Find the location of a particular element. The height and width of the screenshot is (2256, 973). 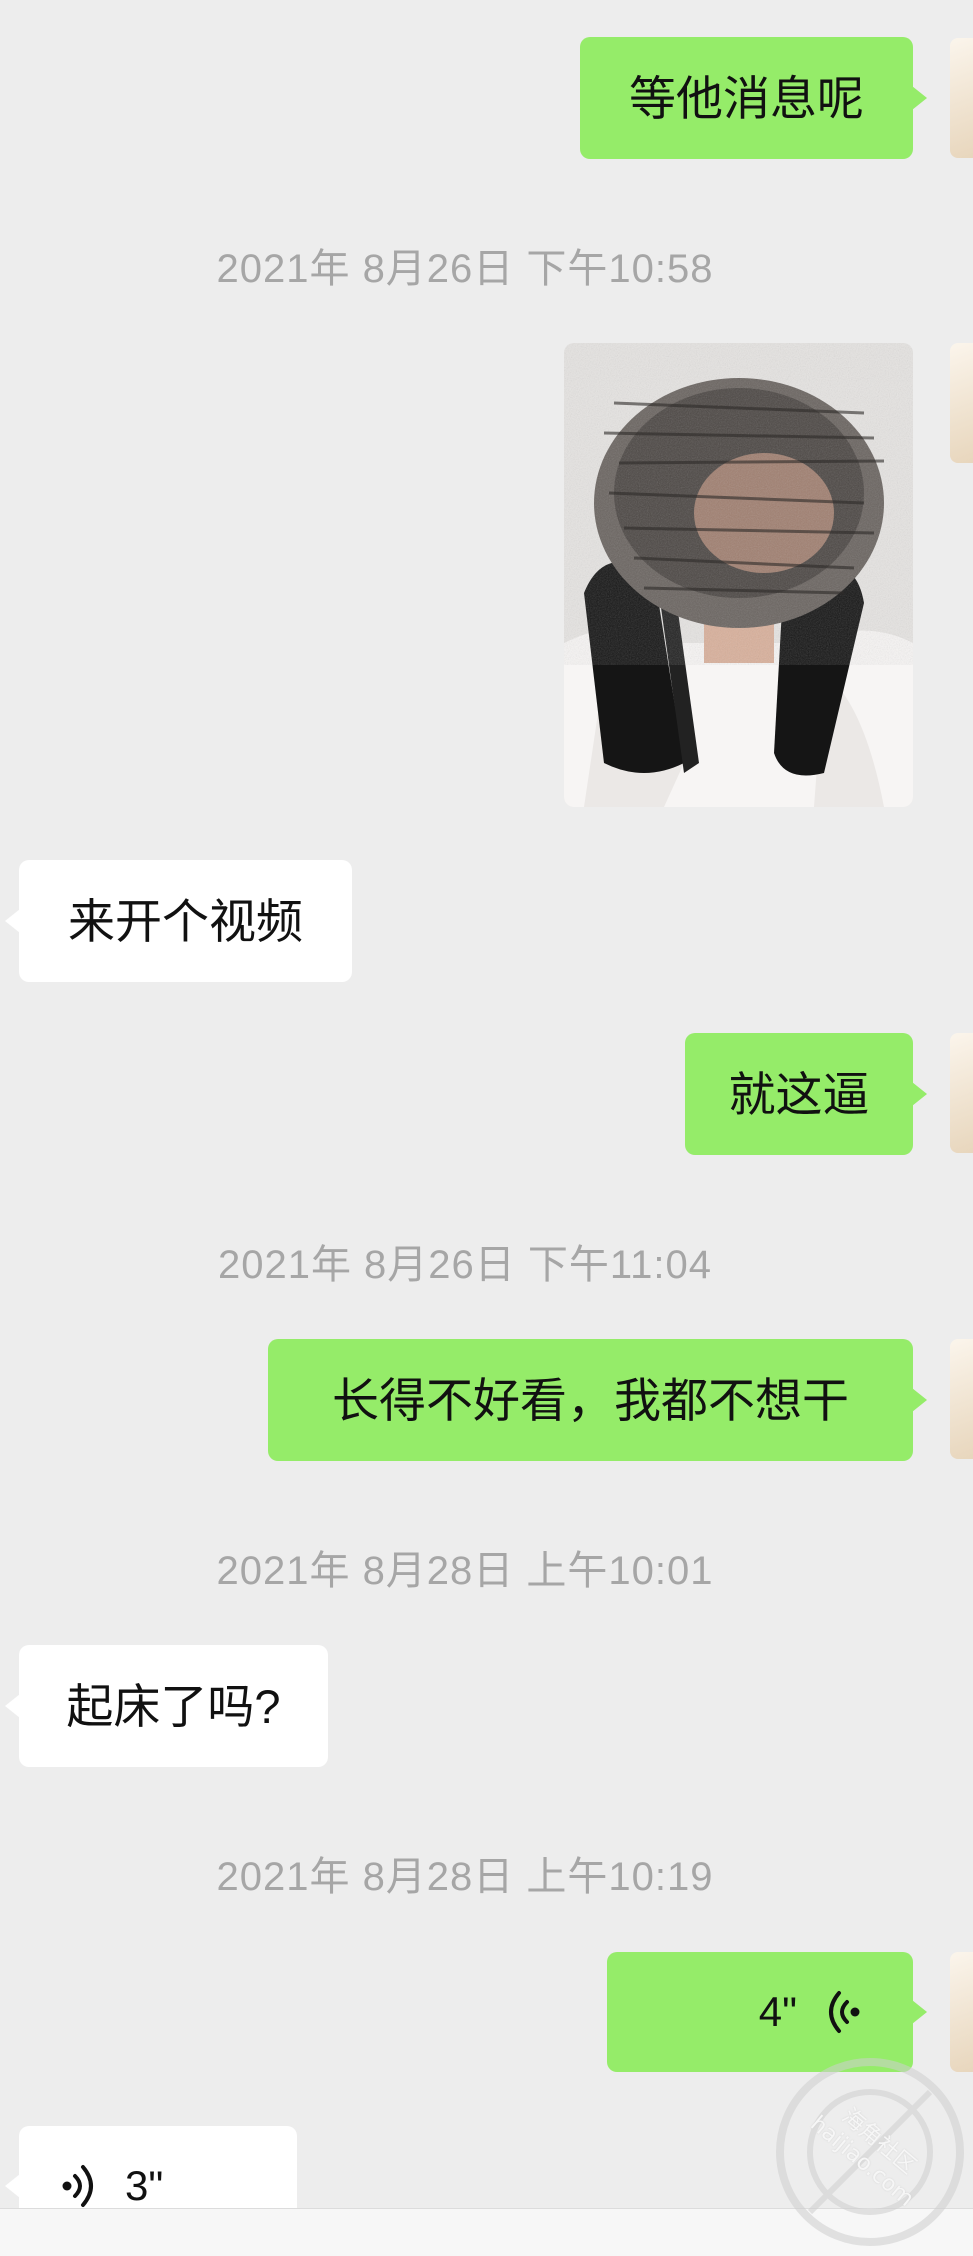

outgoing-photo-message is located at coordinates (738, 575).